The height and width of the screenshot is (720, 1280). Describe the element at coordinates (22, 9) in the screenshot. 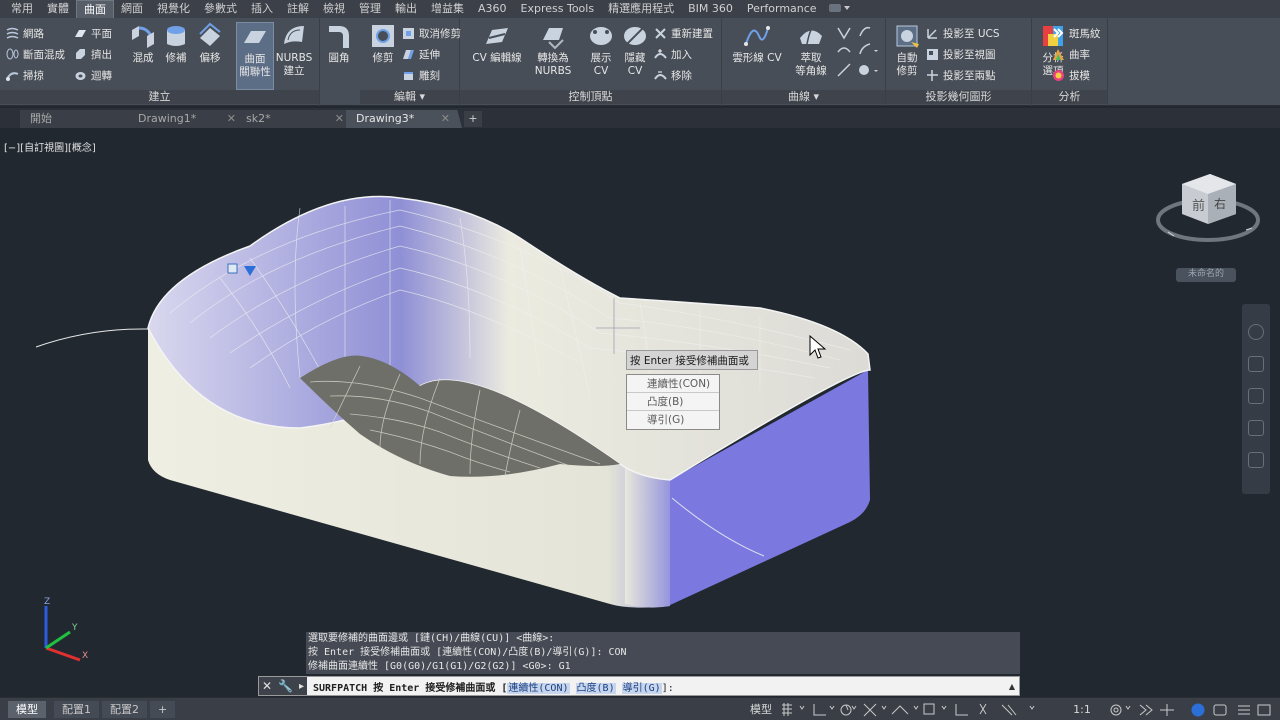

I see `ribbon-tab-home: 常用` at that location.